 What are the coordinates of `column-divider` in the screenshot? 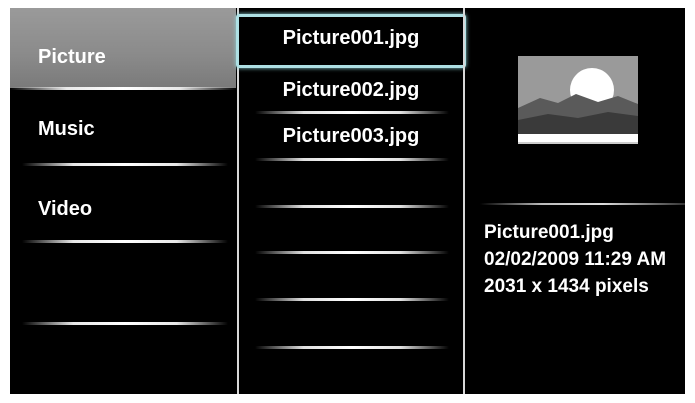 It's located at (464, 201).